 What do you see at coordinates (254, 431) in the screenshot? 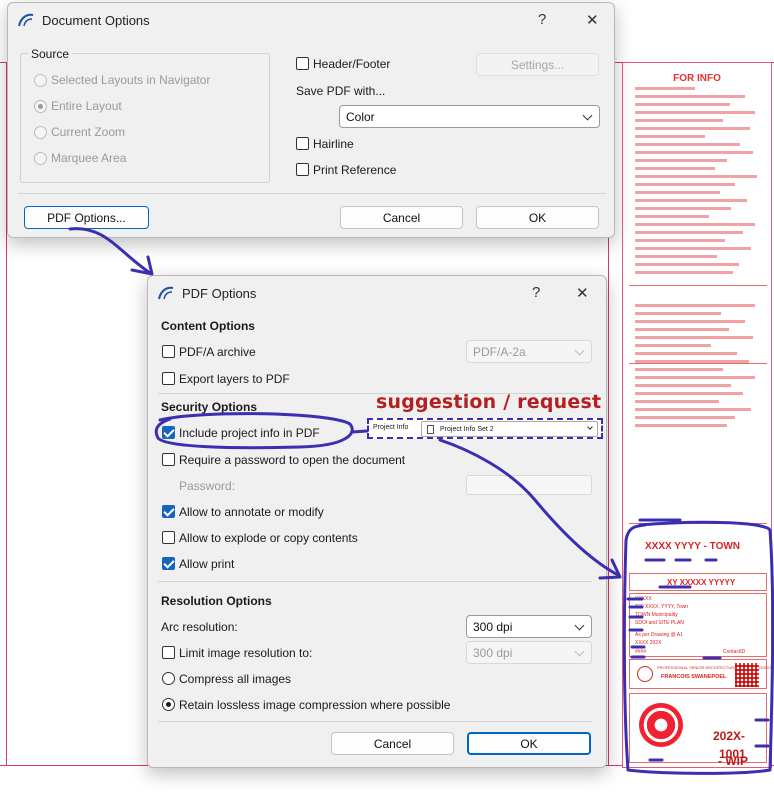
I see `highlight-circle` at bounding box center [254, 431].